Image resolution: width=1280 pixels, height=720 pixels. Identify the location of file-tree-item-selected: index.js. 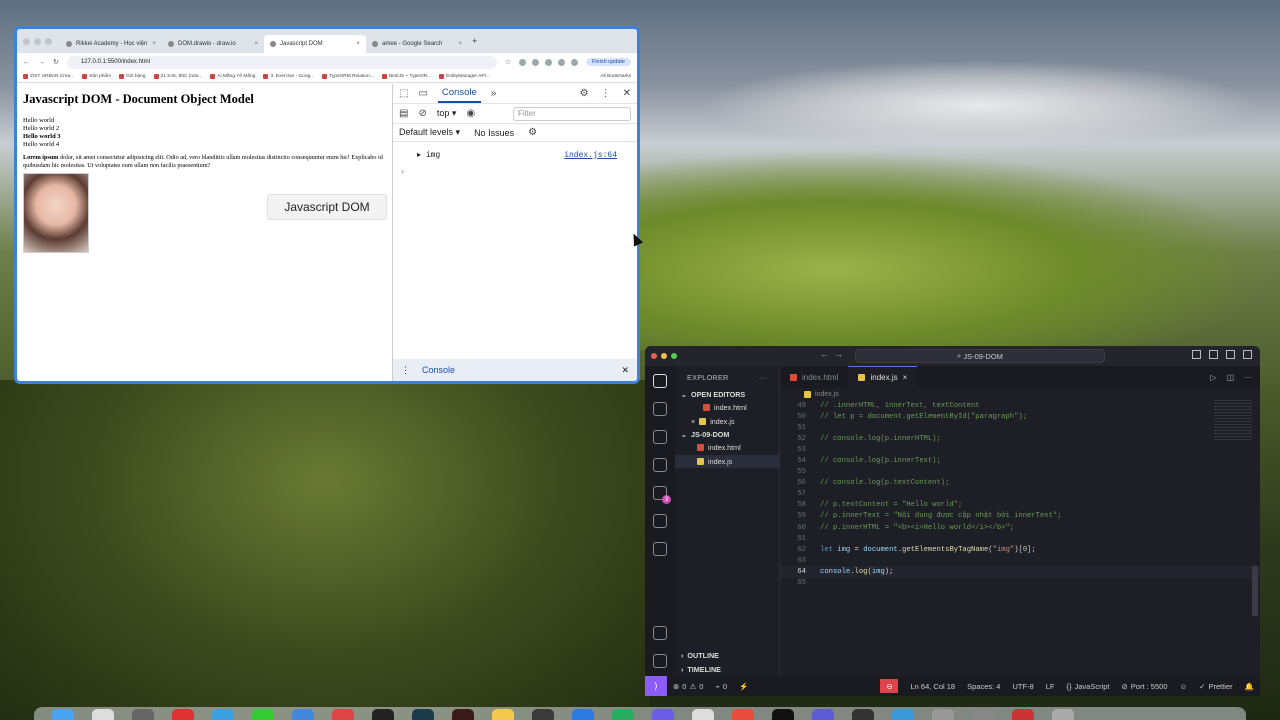
(727, 461).